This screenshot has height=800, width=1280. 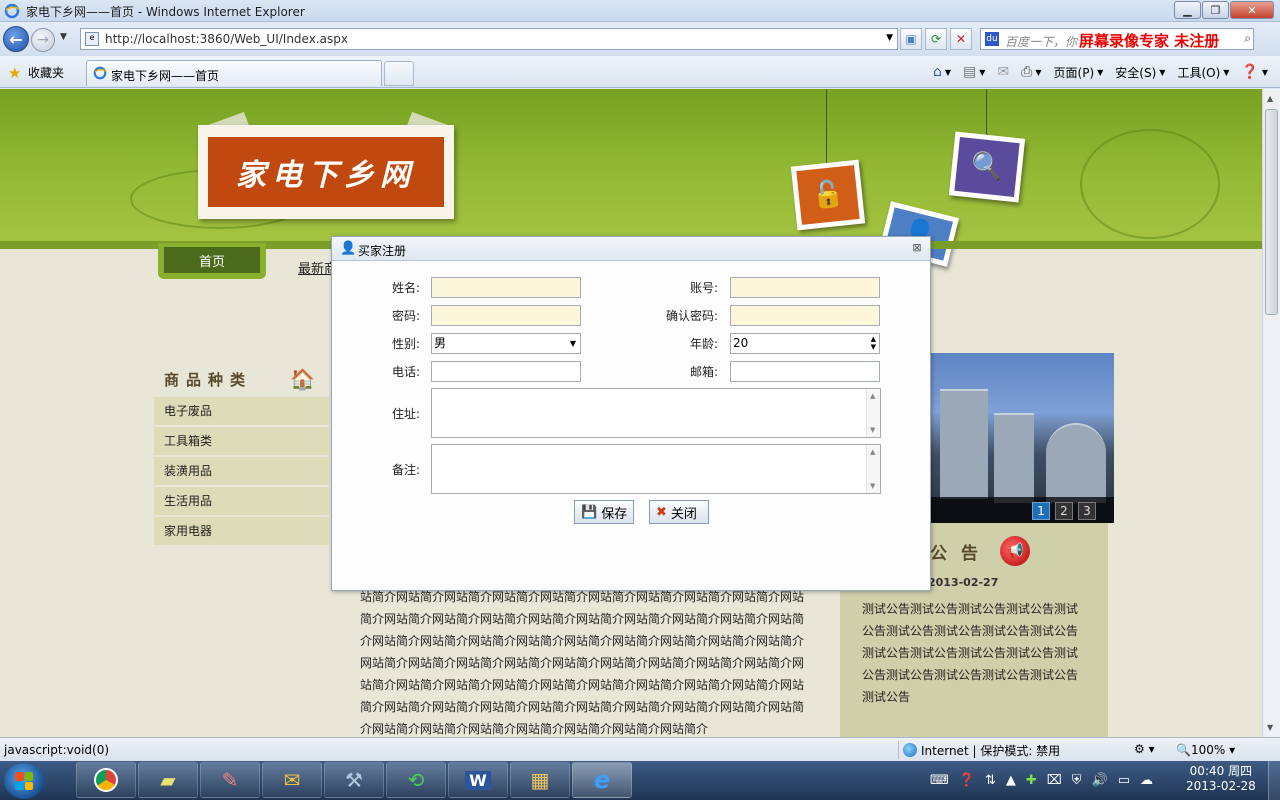 What do you see at coordinates (226, 39) in the screenshot?
I see `address-url: http://localhost:3860/Web_UI/Index.aspx` at bounding box center [226, 39].